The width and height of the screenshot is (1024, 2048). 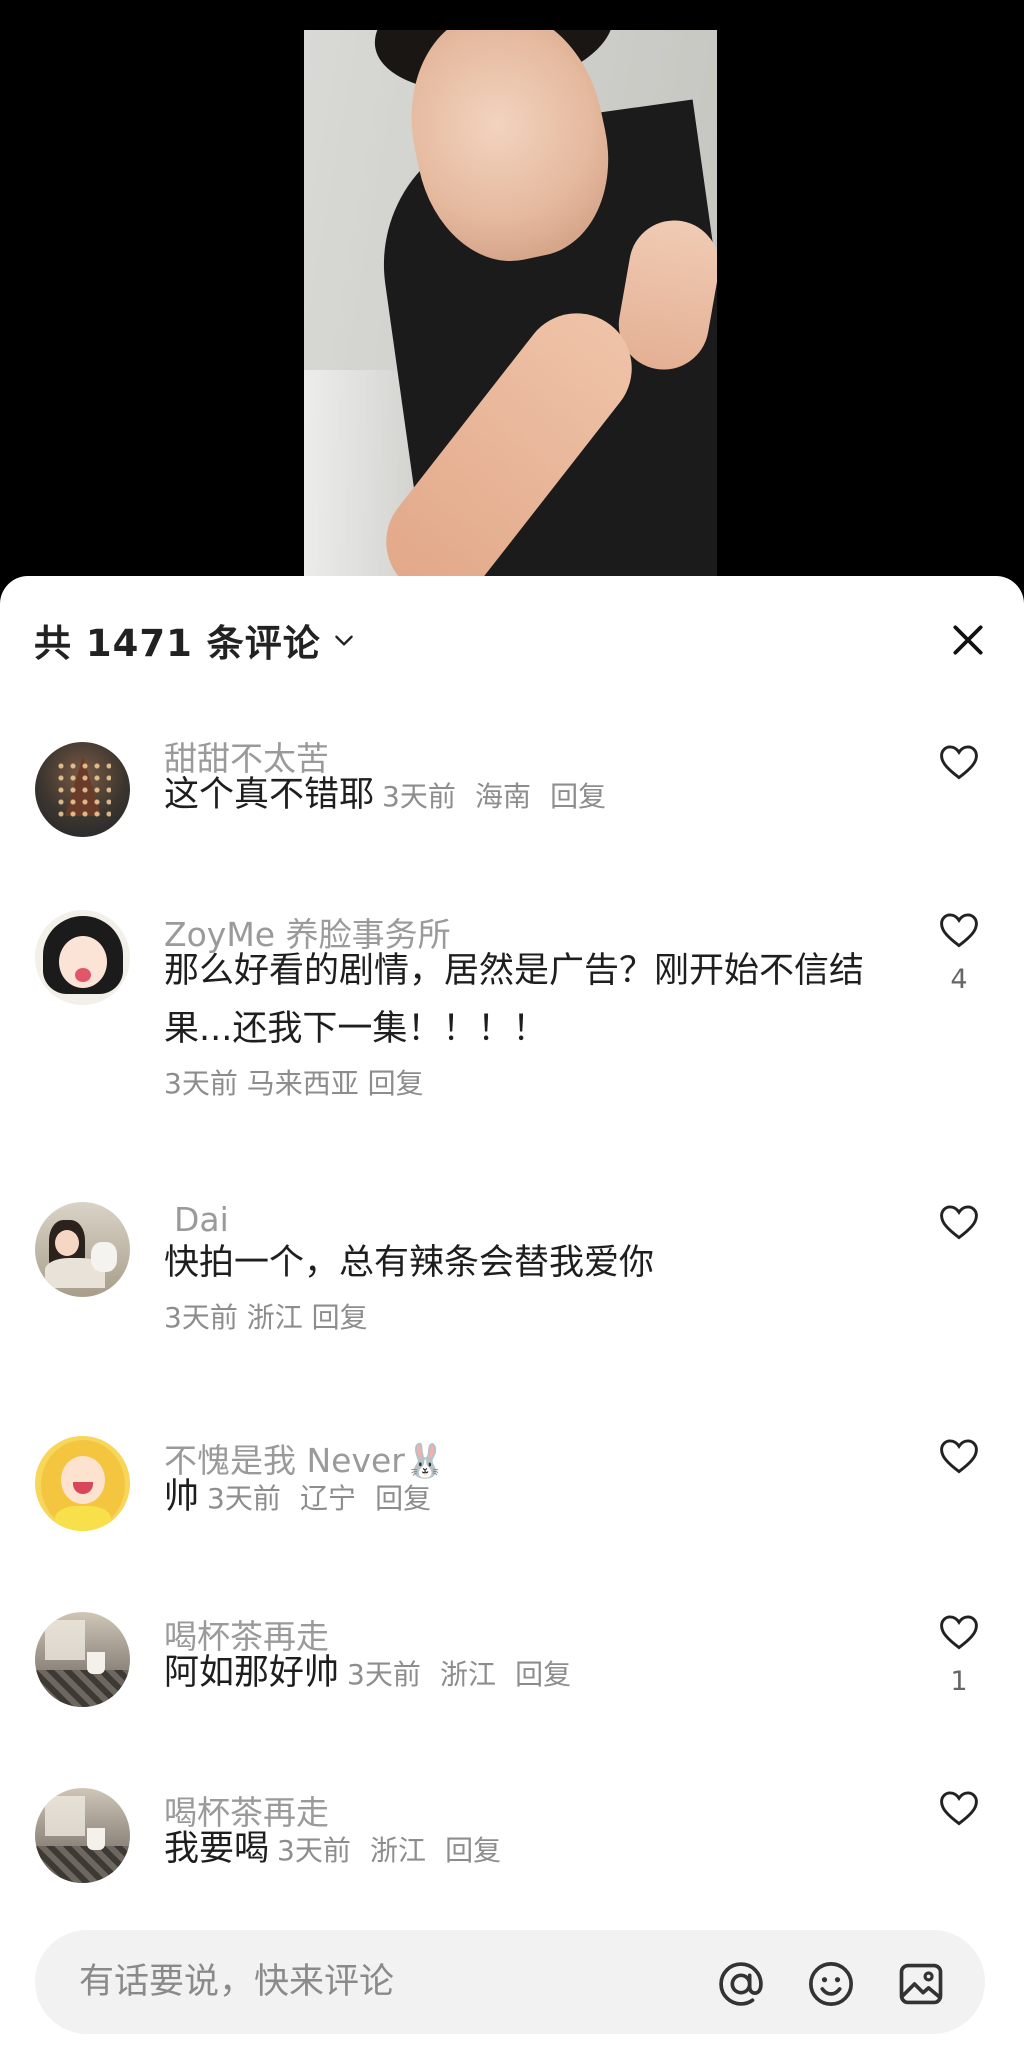 I want to click on comment-text: 阿如那好帅, so click(x=252, y=1673).